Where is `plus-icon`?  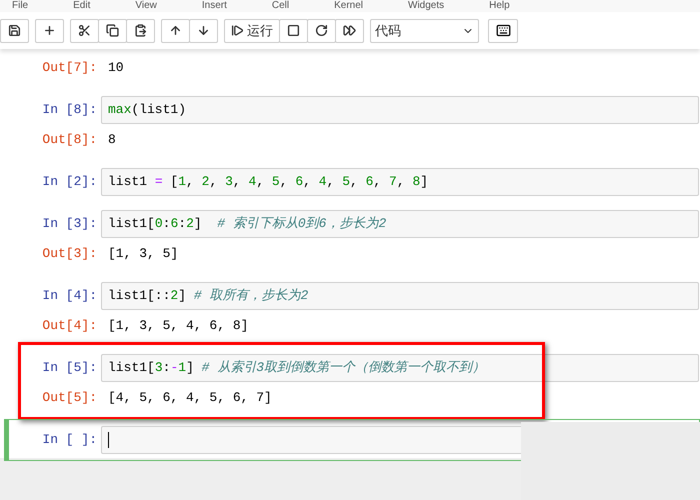
plus-icon is located at coordinates (49, 30).